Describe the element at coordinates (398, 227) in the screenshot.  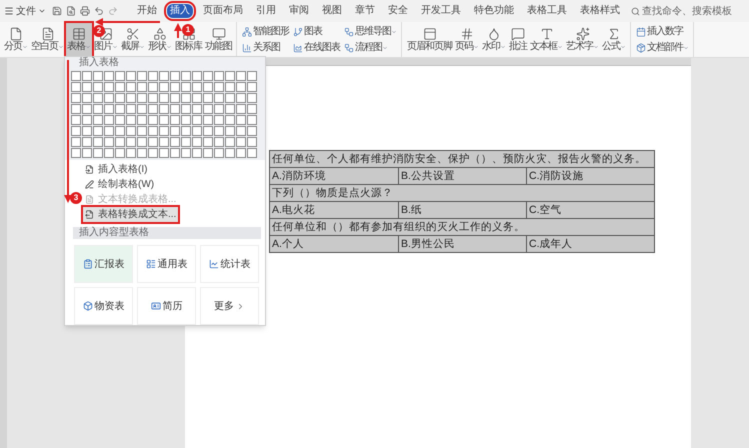
I see `table-cell-text: 任何单位和（）都有参加有组织的灭火工作的义务。` at that location.